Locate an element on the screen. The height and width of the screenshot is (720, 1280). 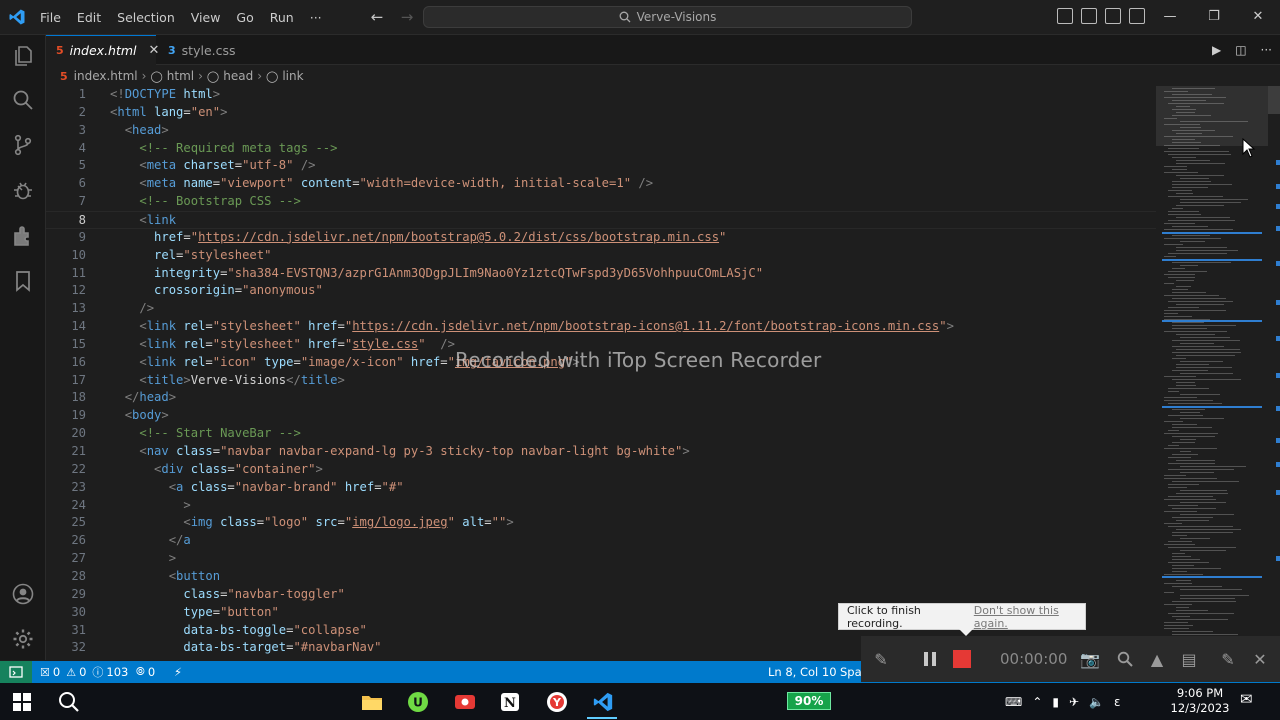
breadcrumb-link: ◯ link is located at coordinates (285, 76).